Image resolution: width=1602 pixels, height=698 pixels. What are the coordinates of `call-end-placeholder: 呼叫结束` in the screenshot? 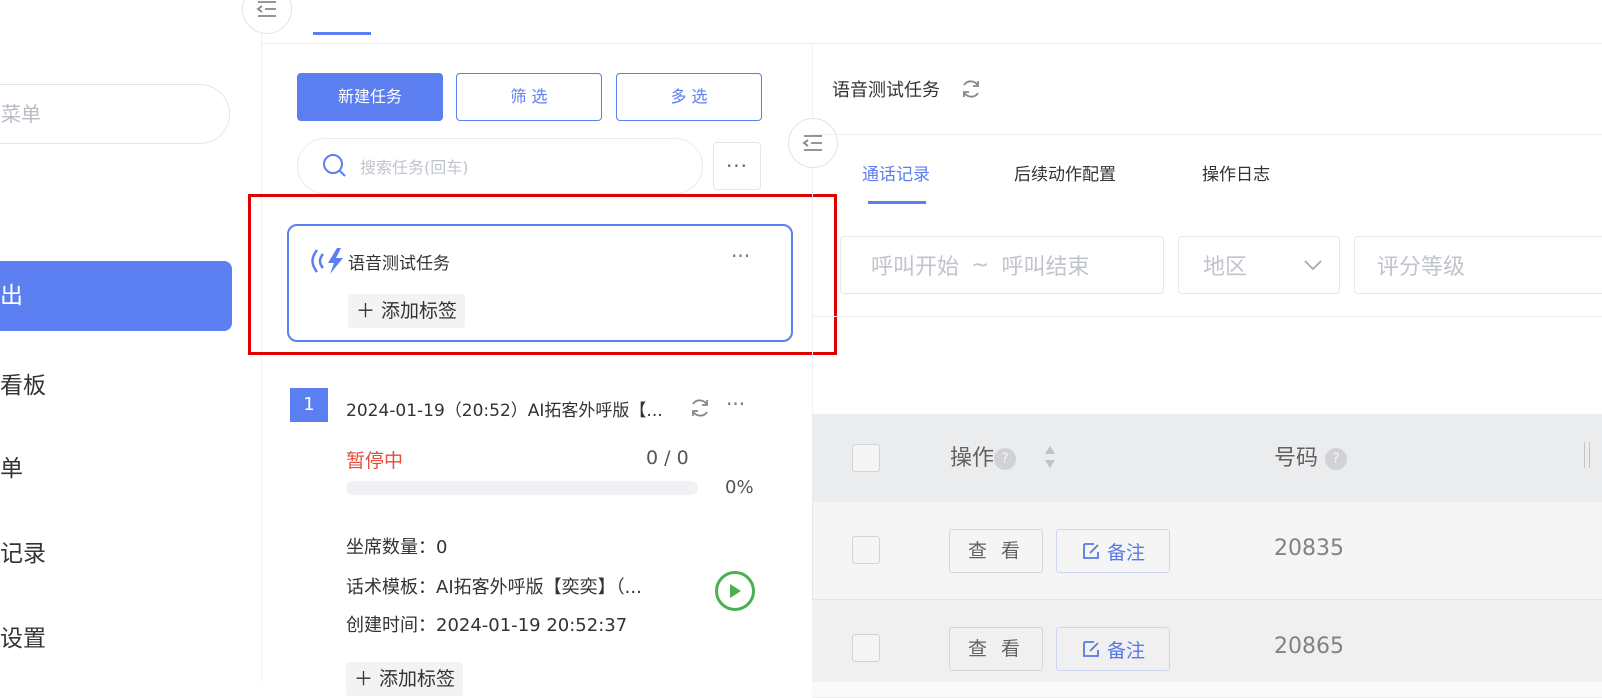 It's located at (1045, 267).